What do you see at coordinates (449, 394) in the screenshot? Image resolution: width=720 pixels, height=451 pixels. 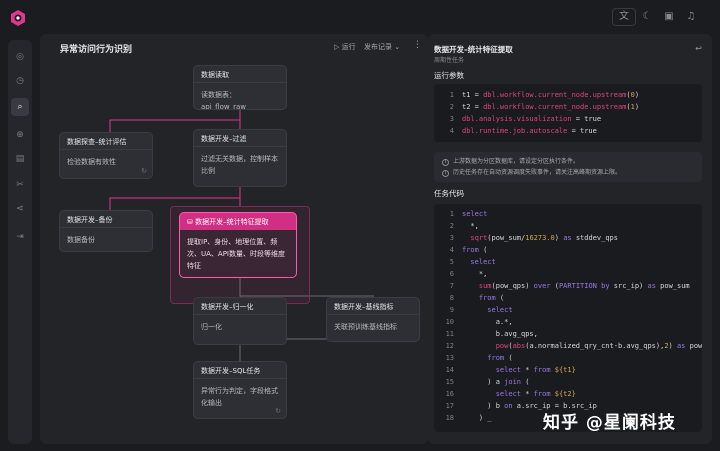 I see `line-number: 16` at bounding box center [449, 394].